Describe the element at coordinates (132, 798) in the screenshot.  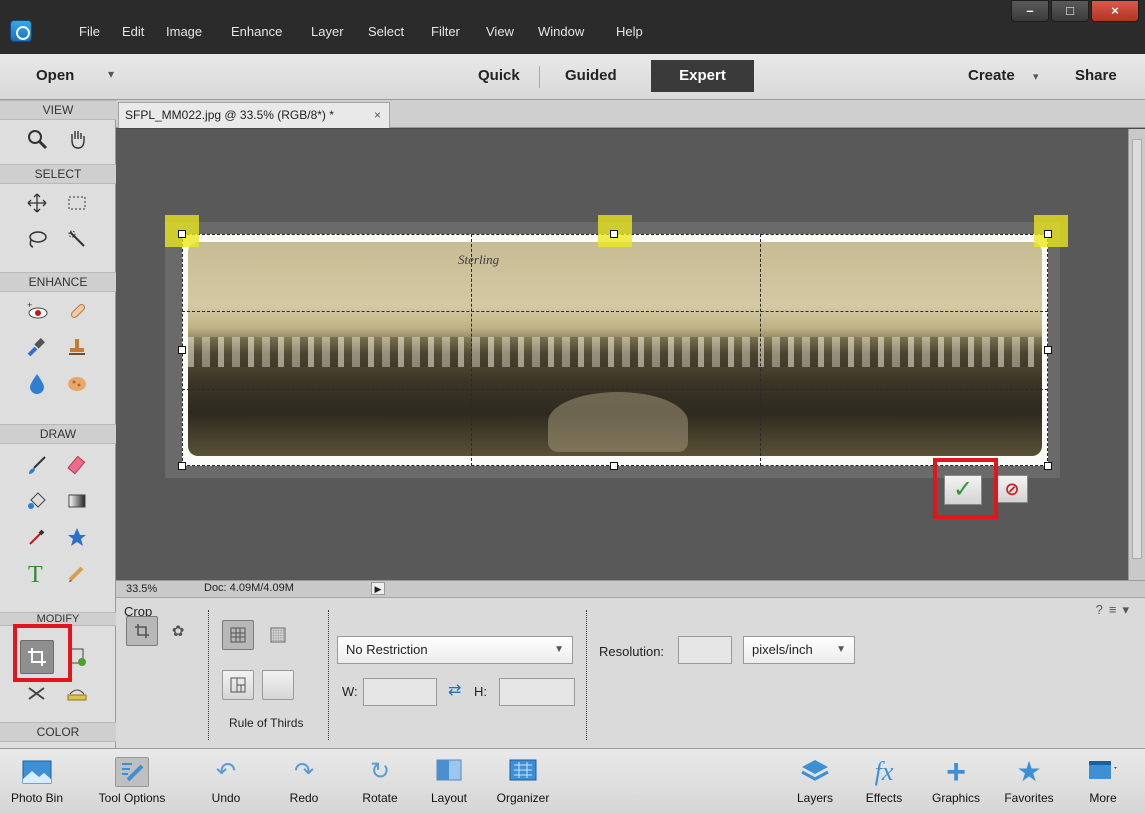
I see `tool-options-label: Tool Options` at that location.